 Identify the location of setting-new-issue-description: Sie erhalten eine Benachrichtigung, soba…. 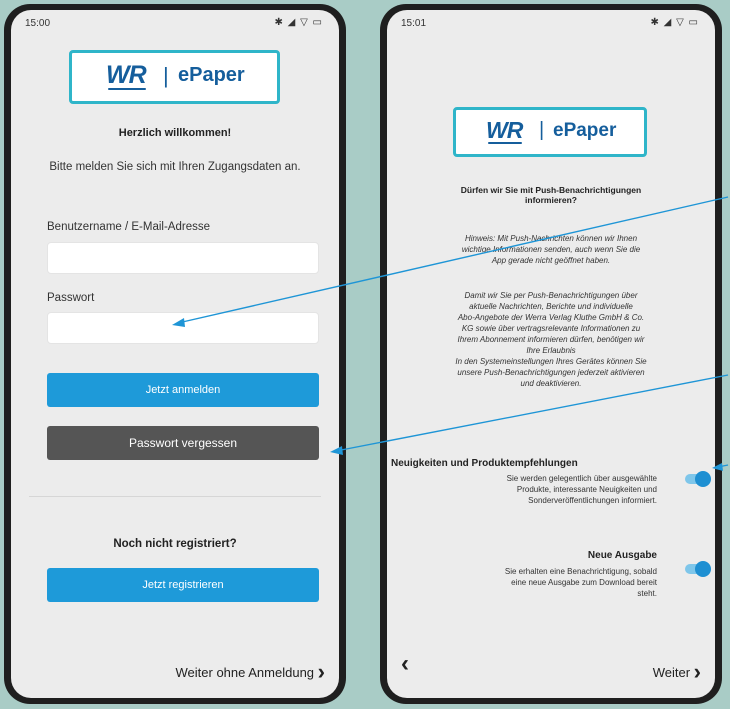
(580, 582).